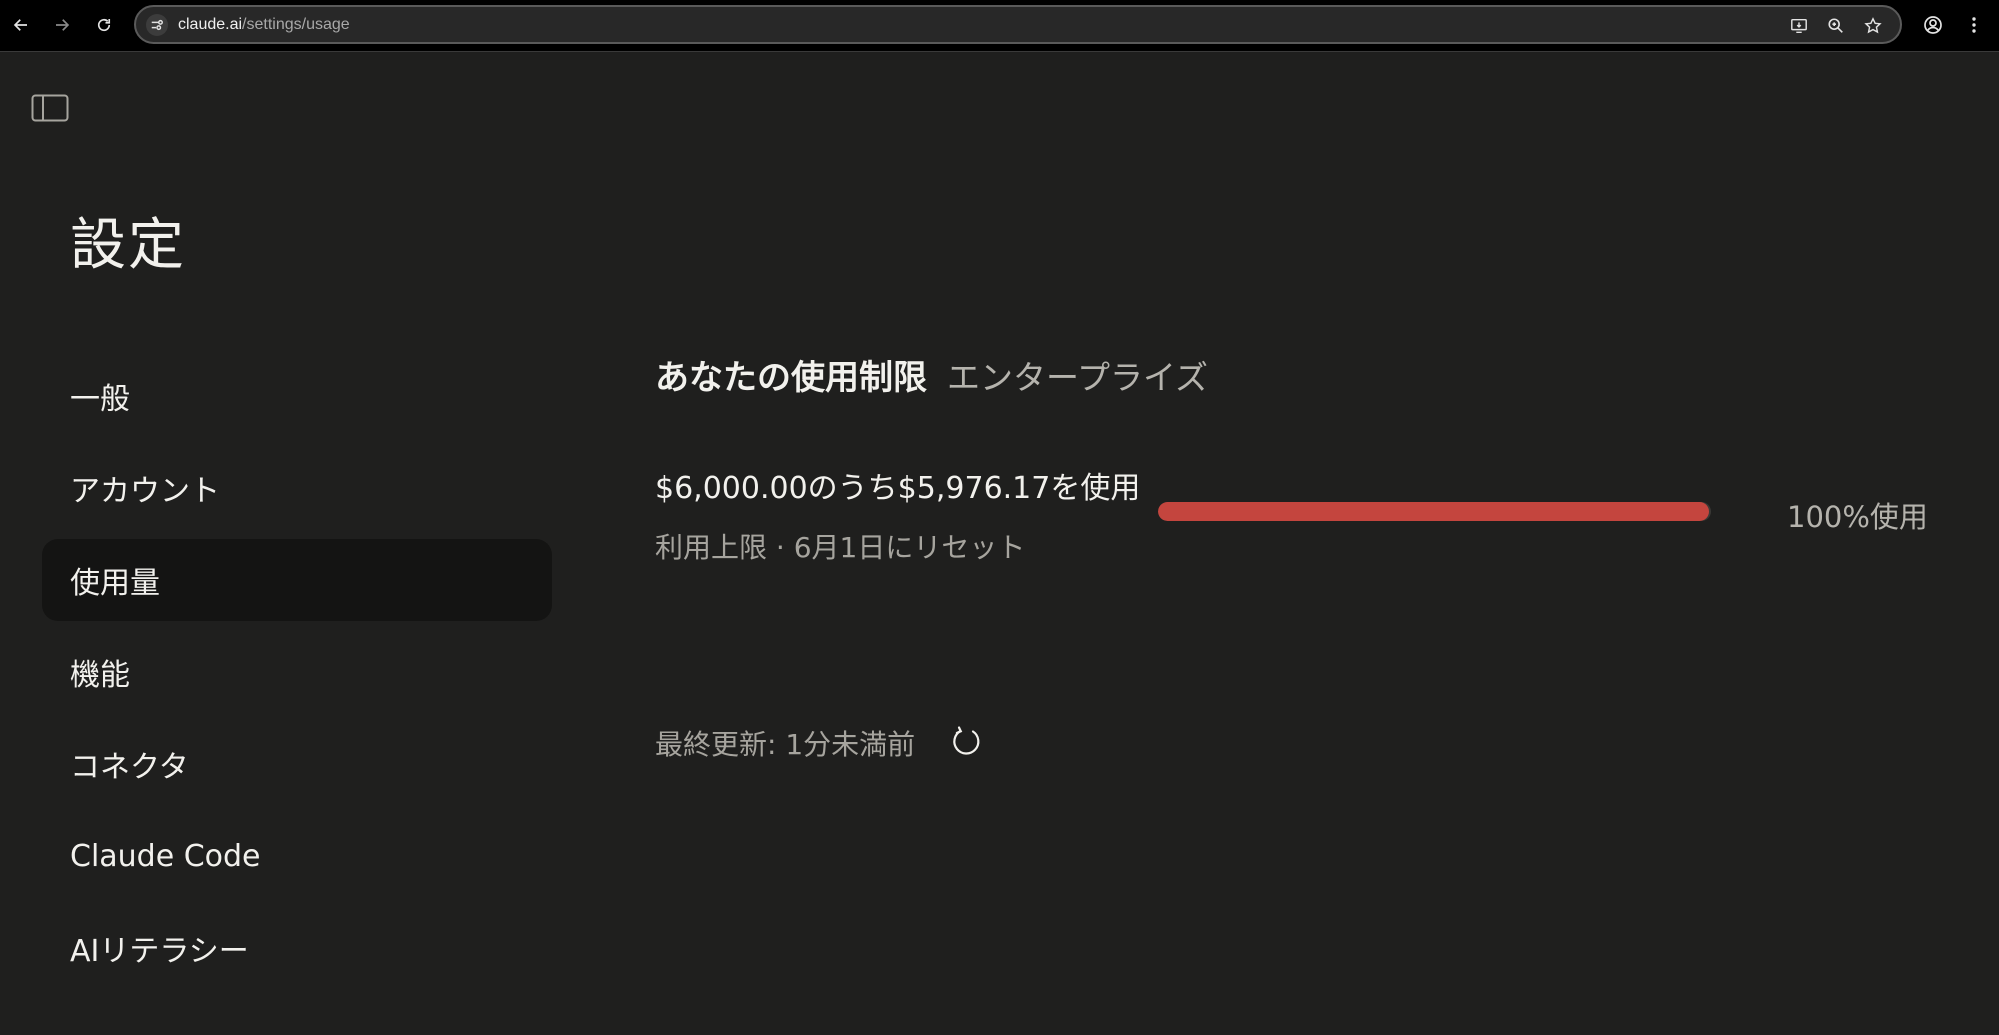 The image size is (1999, 1035). I want to click on last-updated-text: 最終更新: 1分未満前, so click(785, 744).